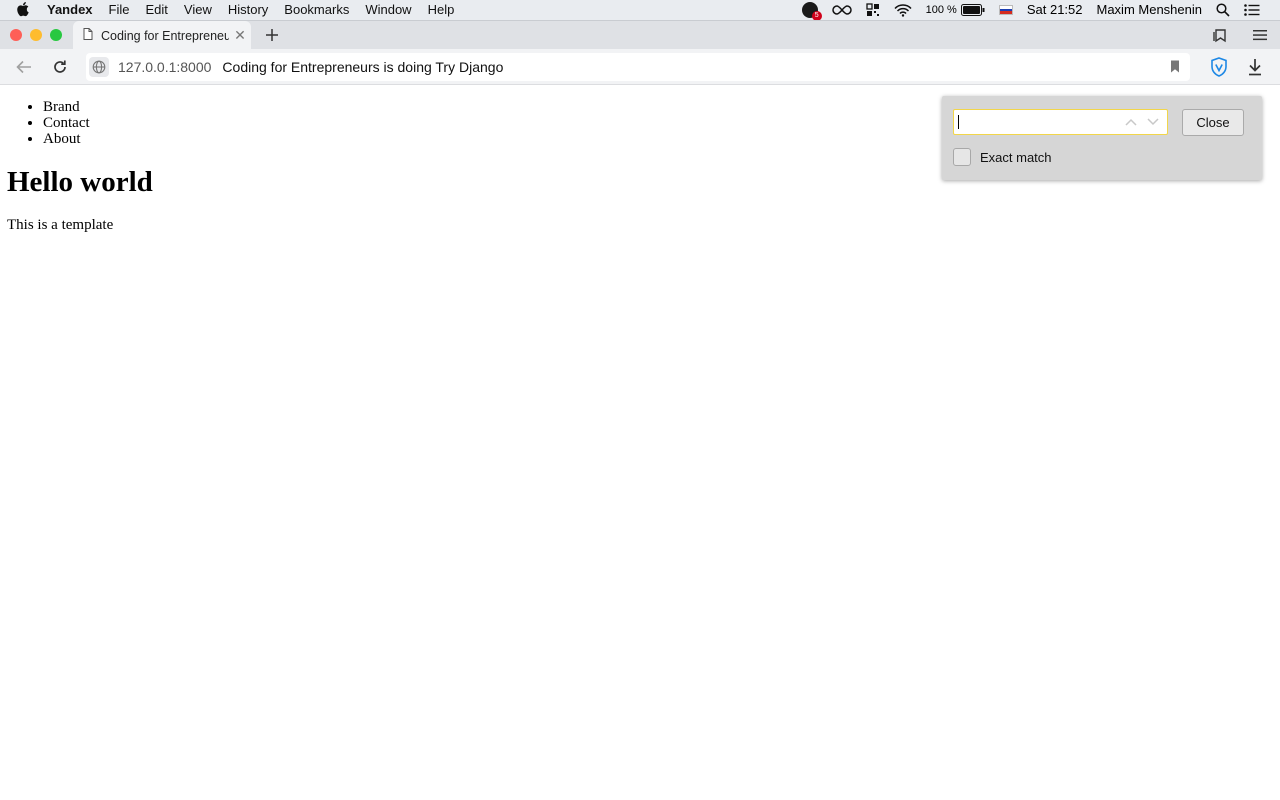 Image resolution: width=1280 pixels, height=800 pixels. What do you see at coordinates (99, 67) in the screenshot?
I see `globe-icon` at bounding box center [99, 67].